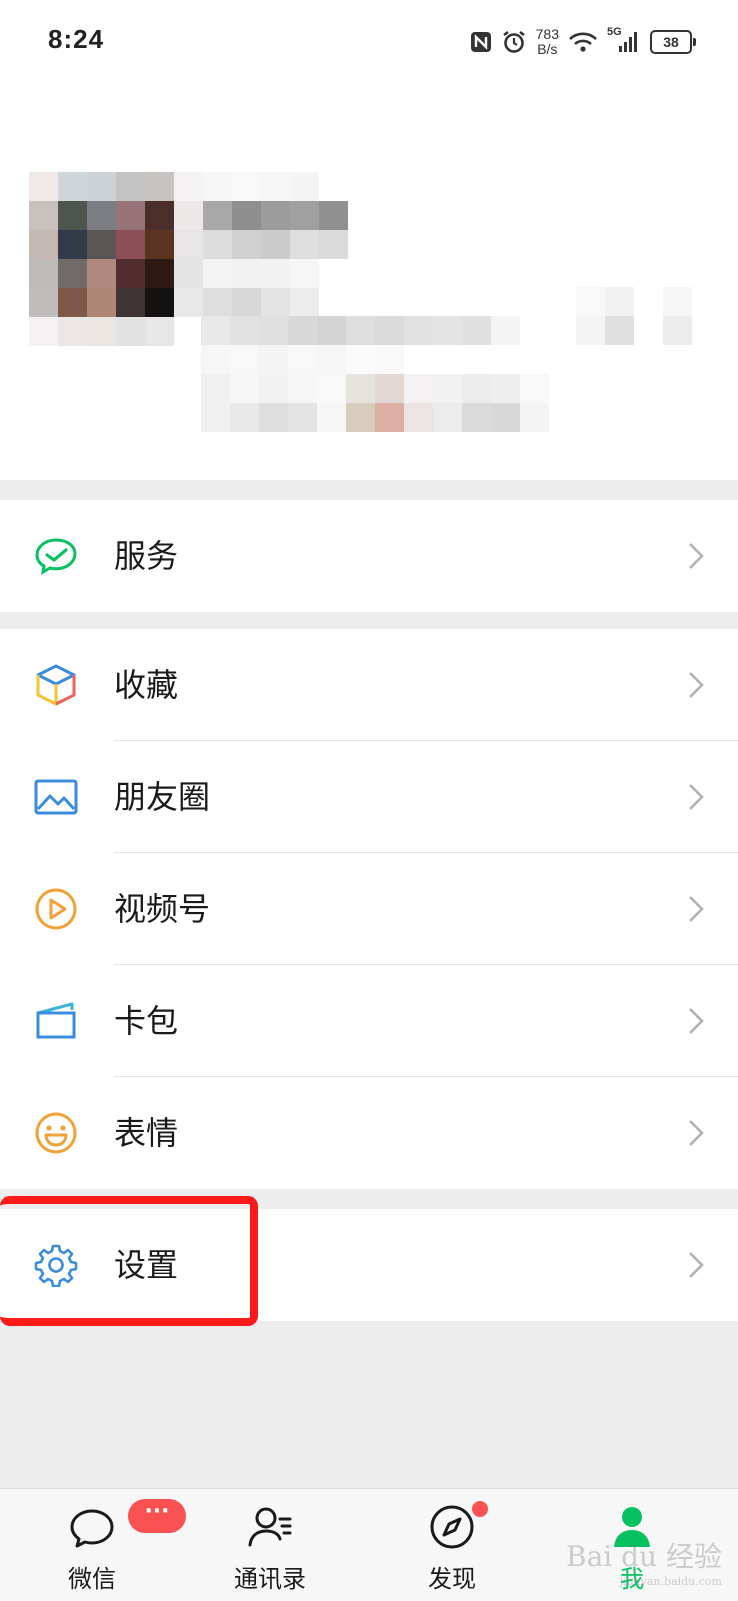 The image size is (738, 1601). What do you see at coordinates (480, 1509) in the screenshot?
I see `notification-dot` at bounding box center [480, 1509].